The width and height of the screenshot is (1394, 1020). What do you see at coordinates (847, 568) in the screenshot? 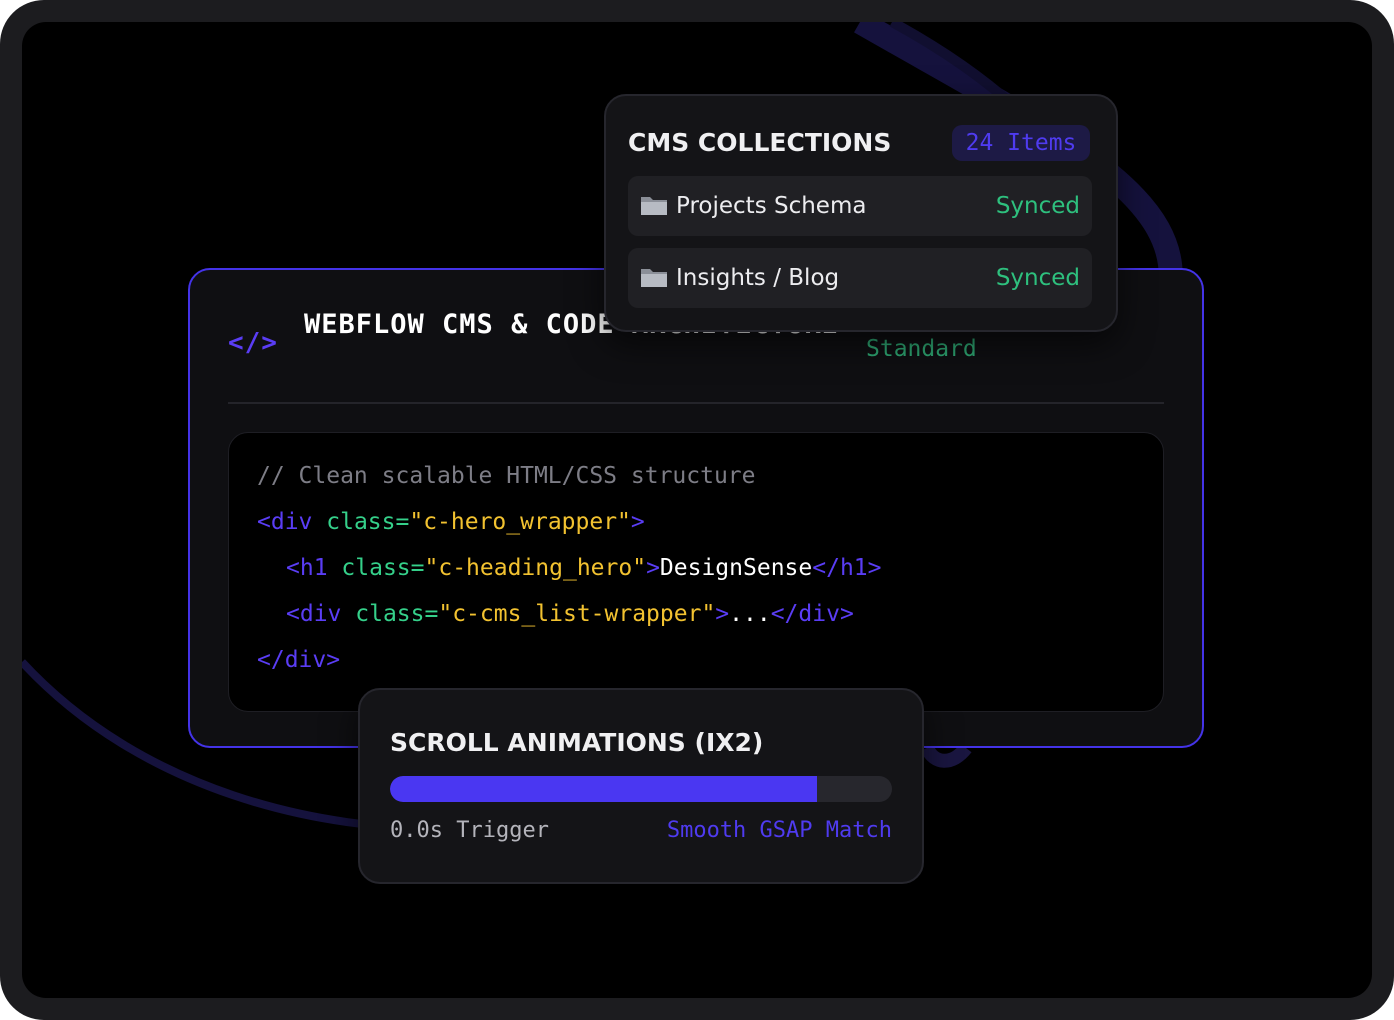
I see `code-tag-end: </h1>` at bounding box center [847, 568].